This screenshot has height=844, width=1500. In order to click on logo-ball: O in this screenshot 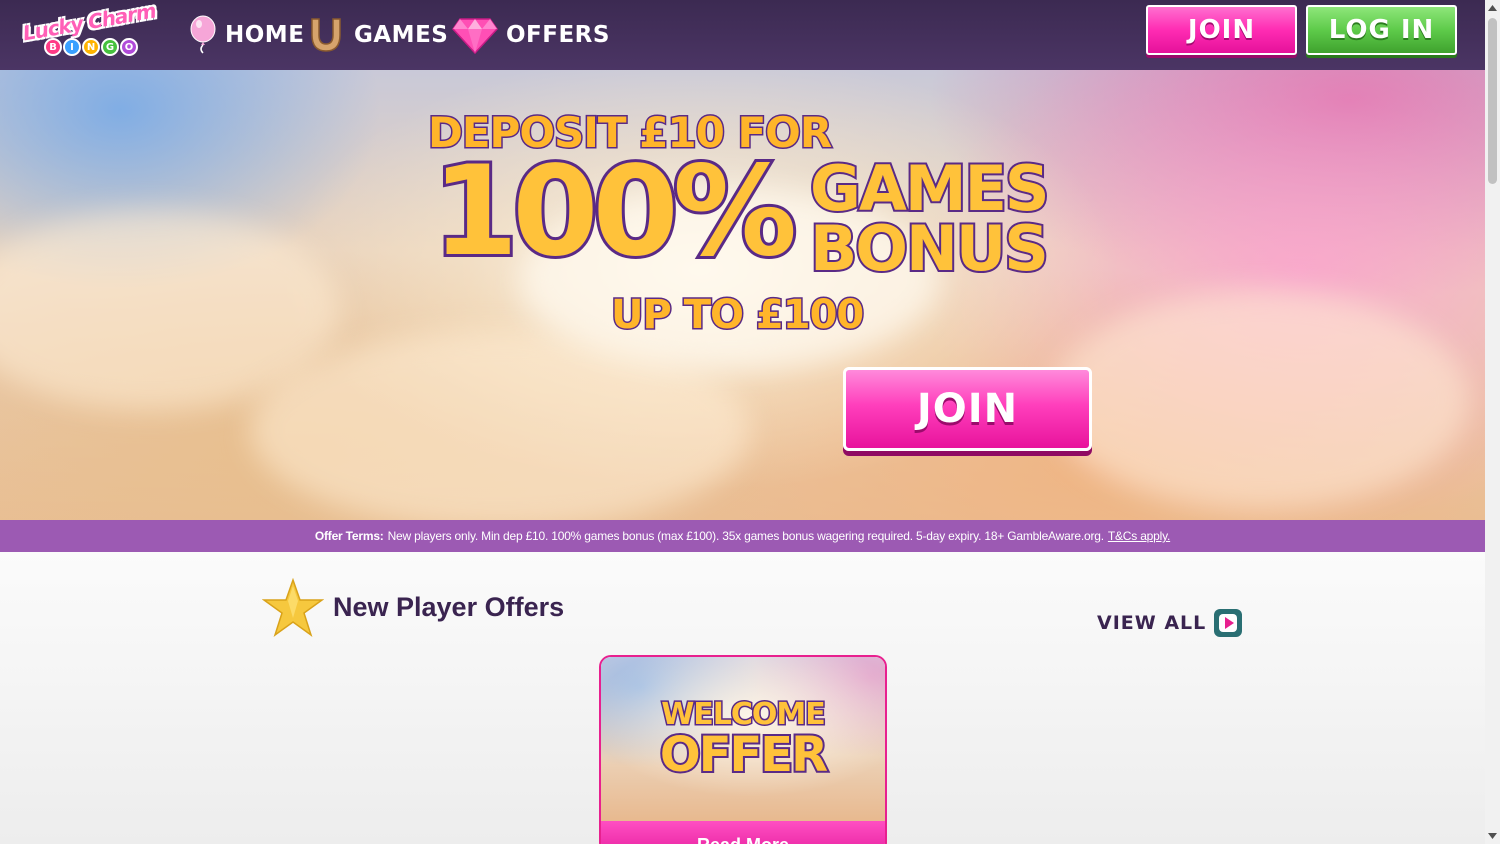, I will do `click(129, 47)`.